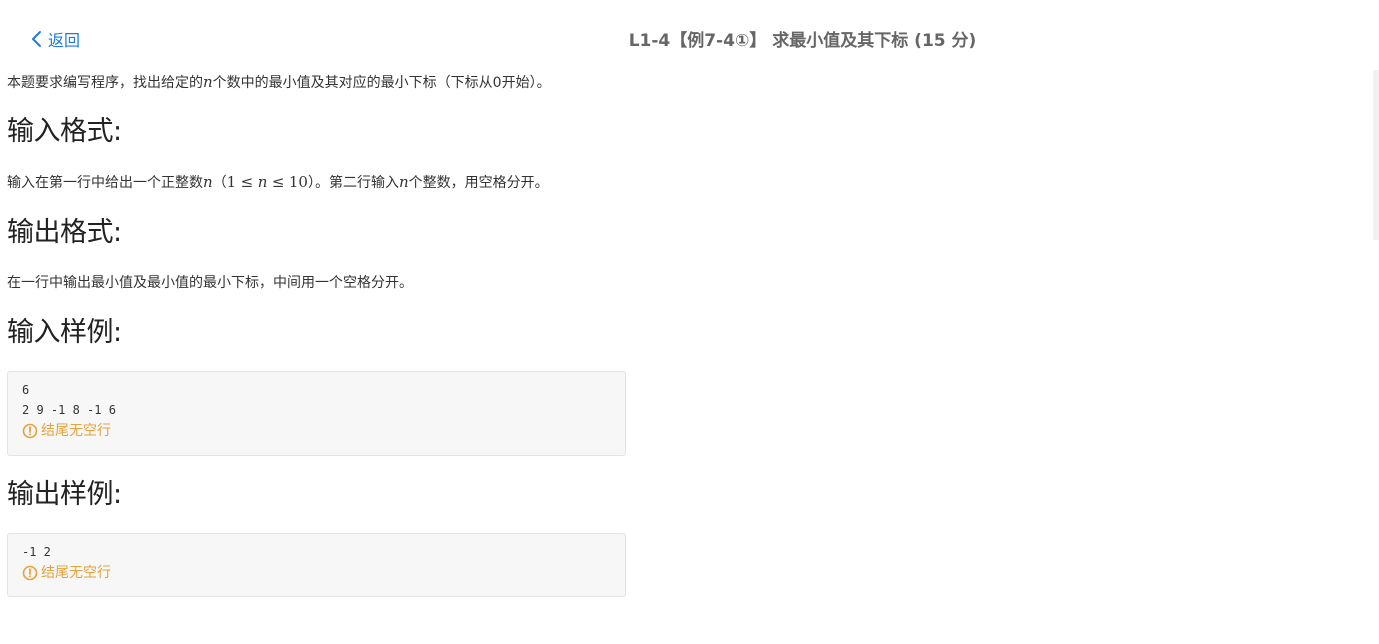  I want to click on sample-input-line: 6, so click(26, 390).